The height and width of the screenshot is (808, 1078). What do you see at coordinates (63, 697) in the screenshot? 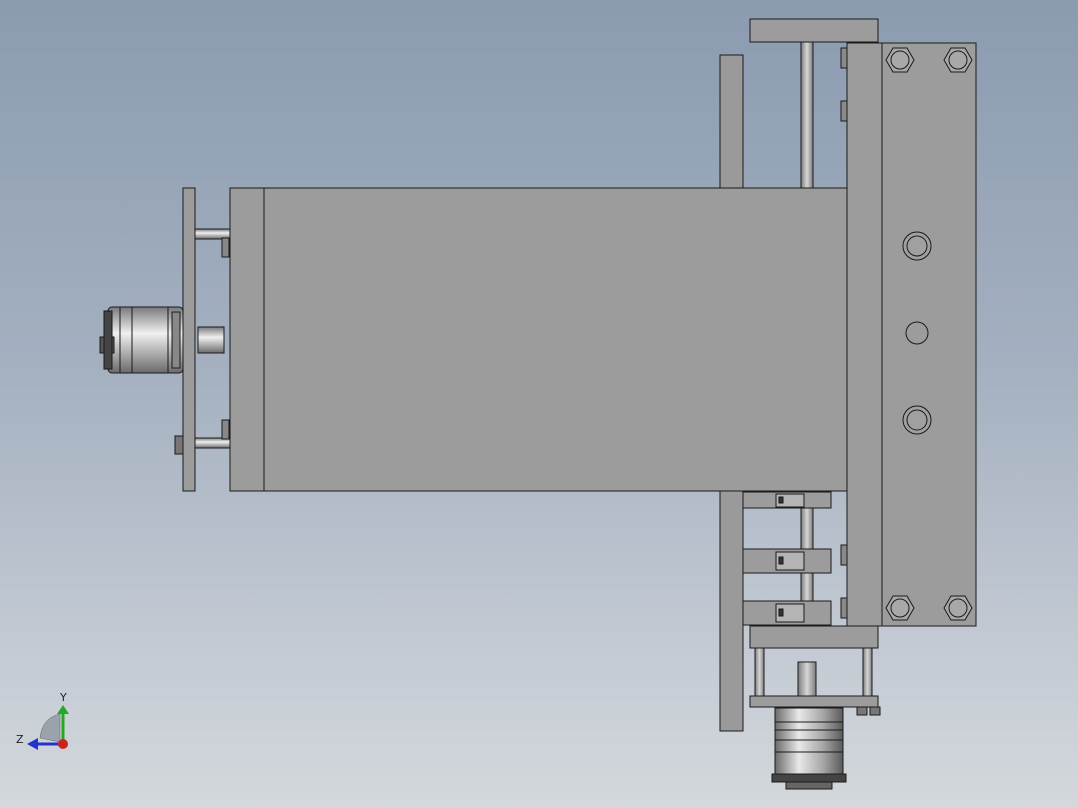
I see `y-axis-label: Y` at bounding box center [63, 697].